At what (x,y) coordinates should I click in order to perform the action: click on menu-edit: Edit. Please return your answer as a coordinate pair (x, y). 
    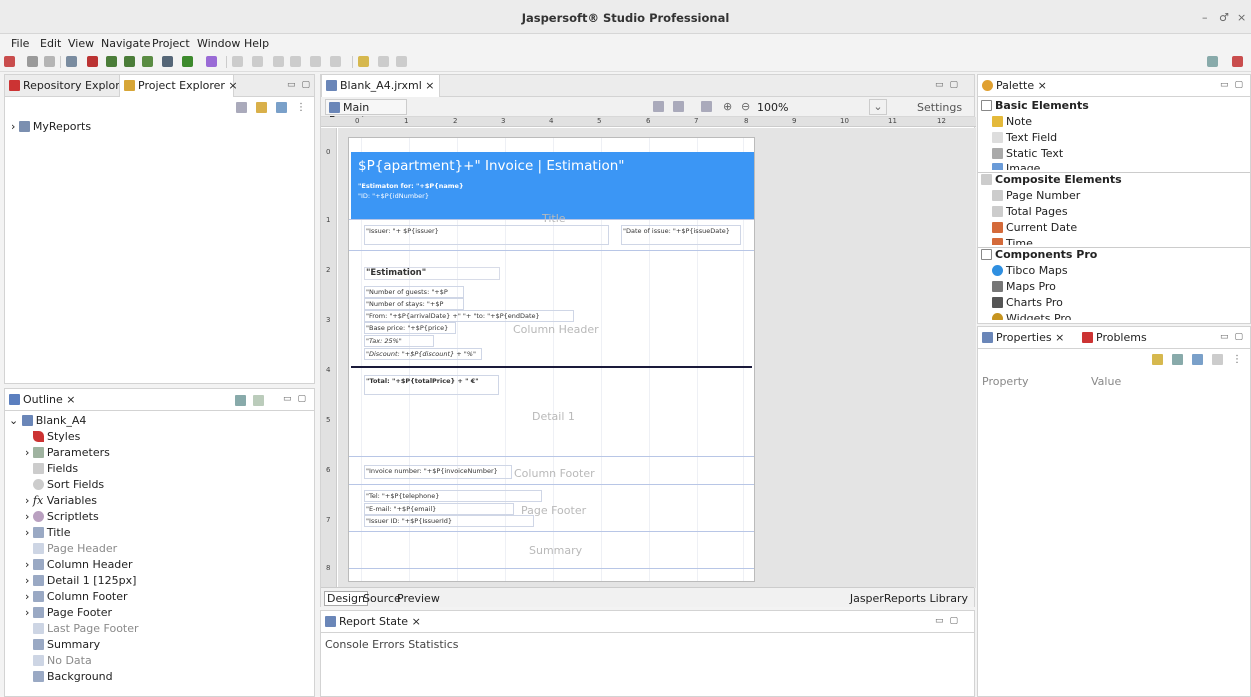
    Looking at the image, I should click on (50, 43).